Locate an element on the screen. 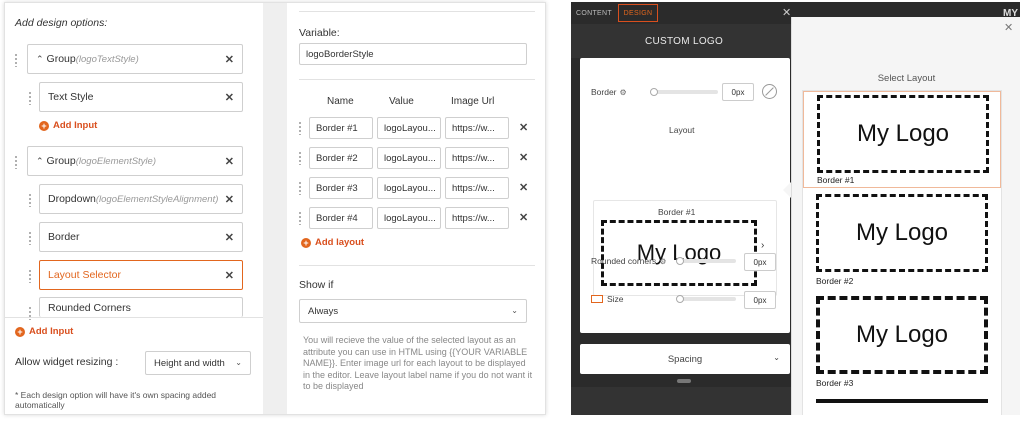 The width and height of the screenshot is (1024, 421). size-icon is located at coordinates (597, 299).